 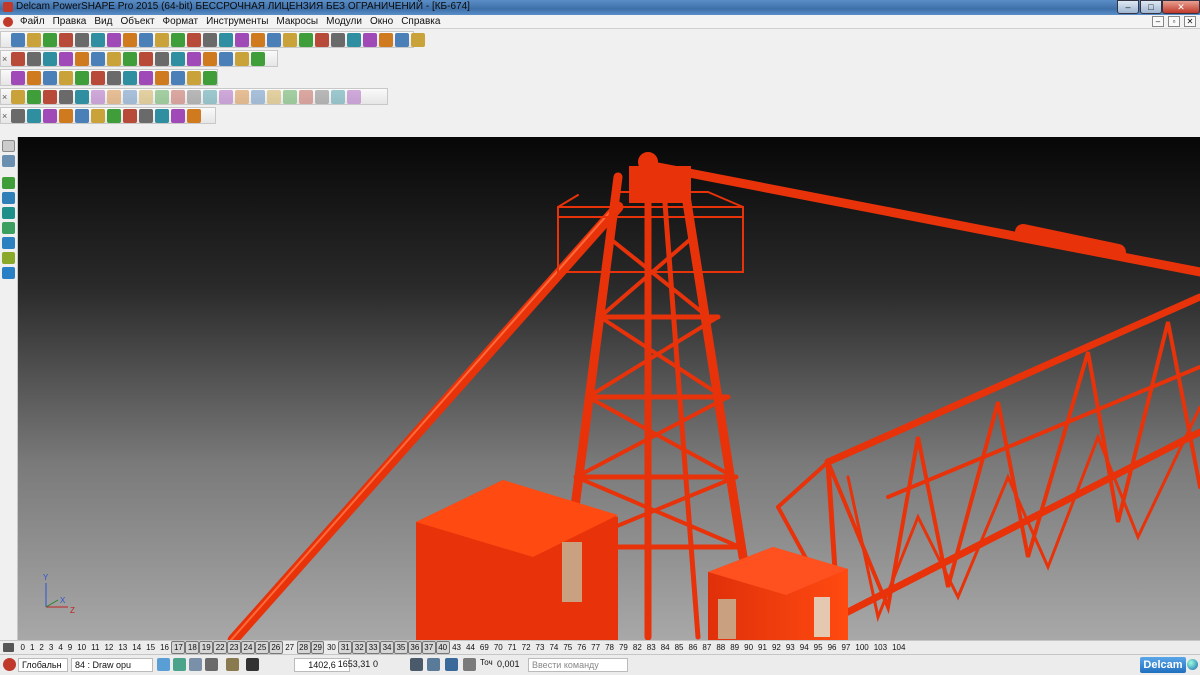 I want to click on level-button: 24, so click(x=248, y=647).